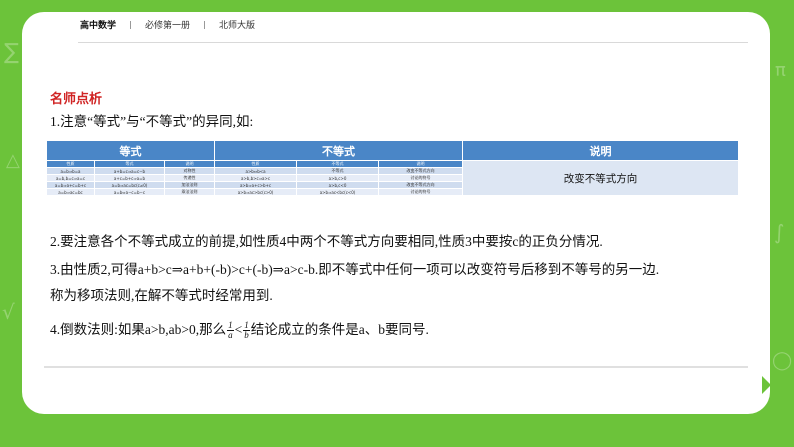 This screenshot has height=447, width=794. I want to click on fraction-one-over-b: 1b, so click(246, 330).